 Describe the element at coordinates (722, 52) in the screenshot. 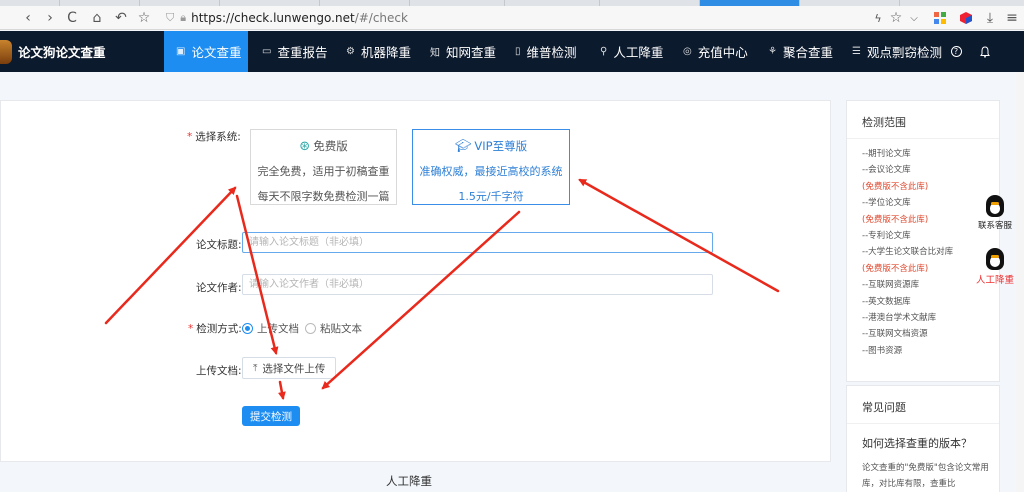

I see `nav-label: 充值中心` at that location.